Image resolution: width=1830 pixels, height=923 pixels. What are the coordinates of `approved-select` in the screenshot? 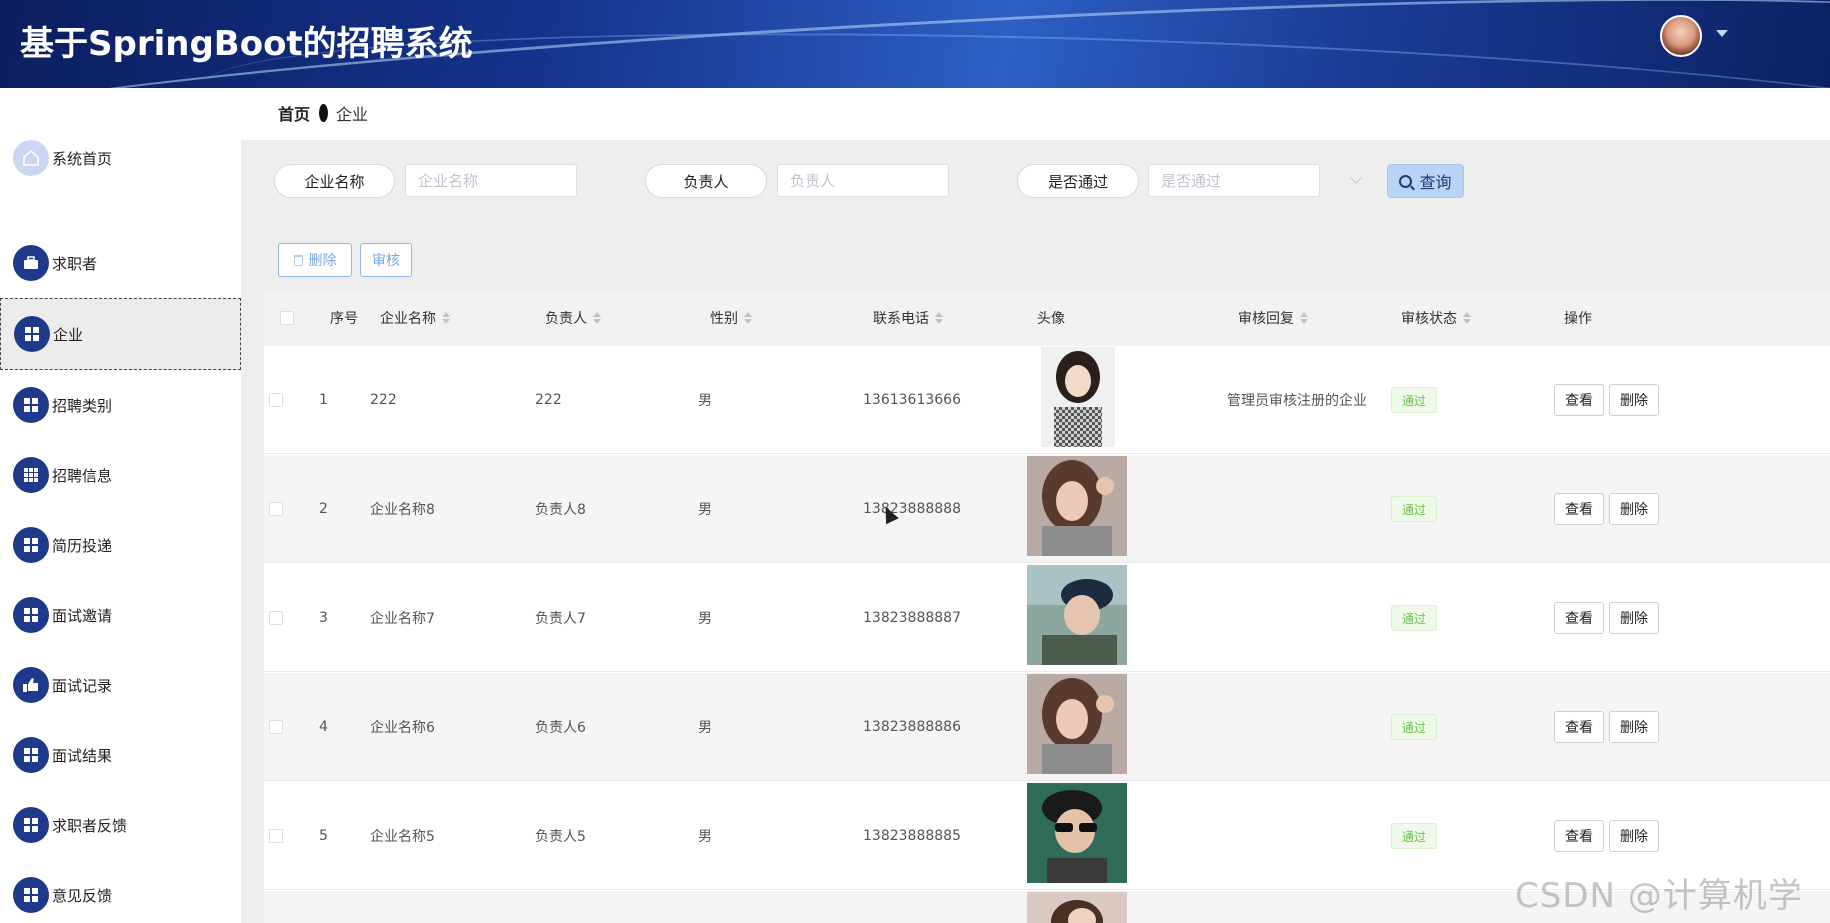 It's located at (1234, 180).